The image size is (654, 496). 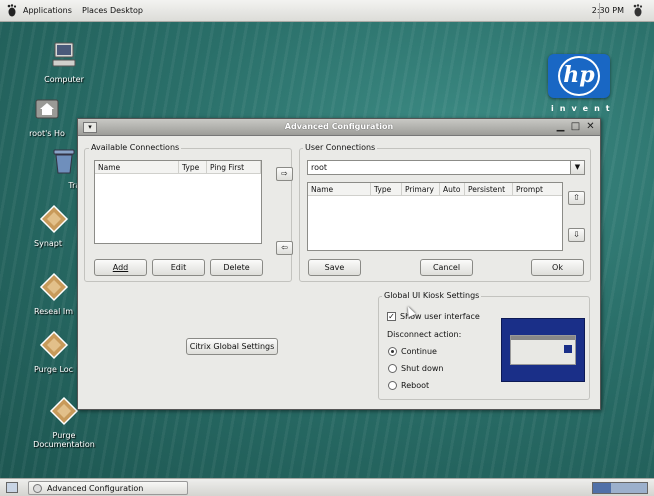 I want to click on desktop-icon-label: Purge Loc, so click(x=54, y=369).